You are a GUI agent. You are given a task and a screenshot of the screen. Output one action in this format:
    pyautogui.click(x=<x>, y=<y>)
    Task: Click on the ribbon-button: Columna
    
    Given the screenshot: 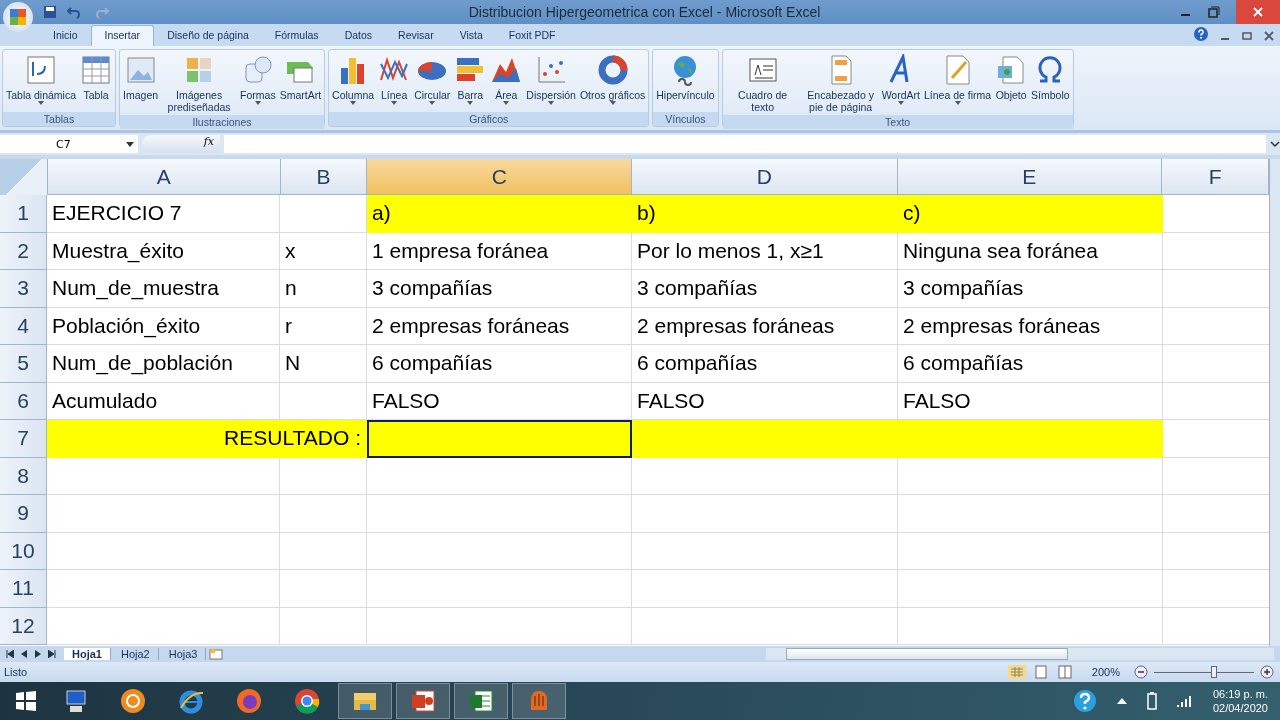 What is the action you would take?
    pyautogui.click(x=353, y=81)
    